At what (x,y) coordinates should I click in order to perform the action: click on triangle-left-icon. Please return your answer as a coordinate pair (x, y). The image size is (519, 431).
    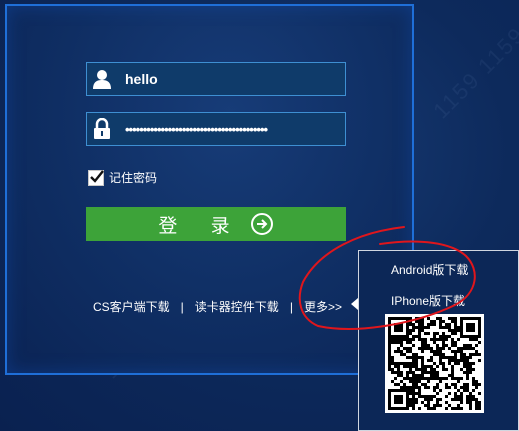
    Looking at the image, I should click on (354, 304).